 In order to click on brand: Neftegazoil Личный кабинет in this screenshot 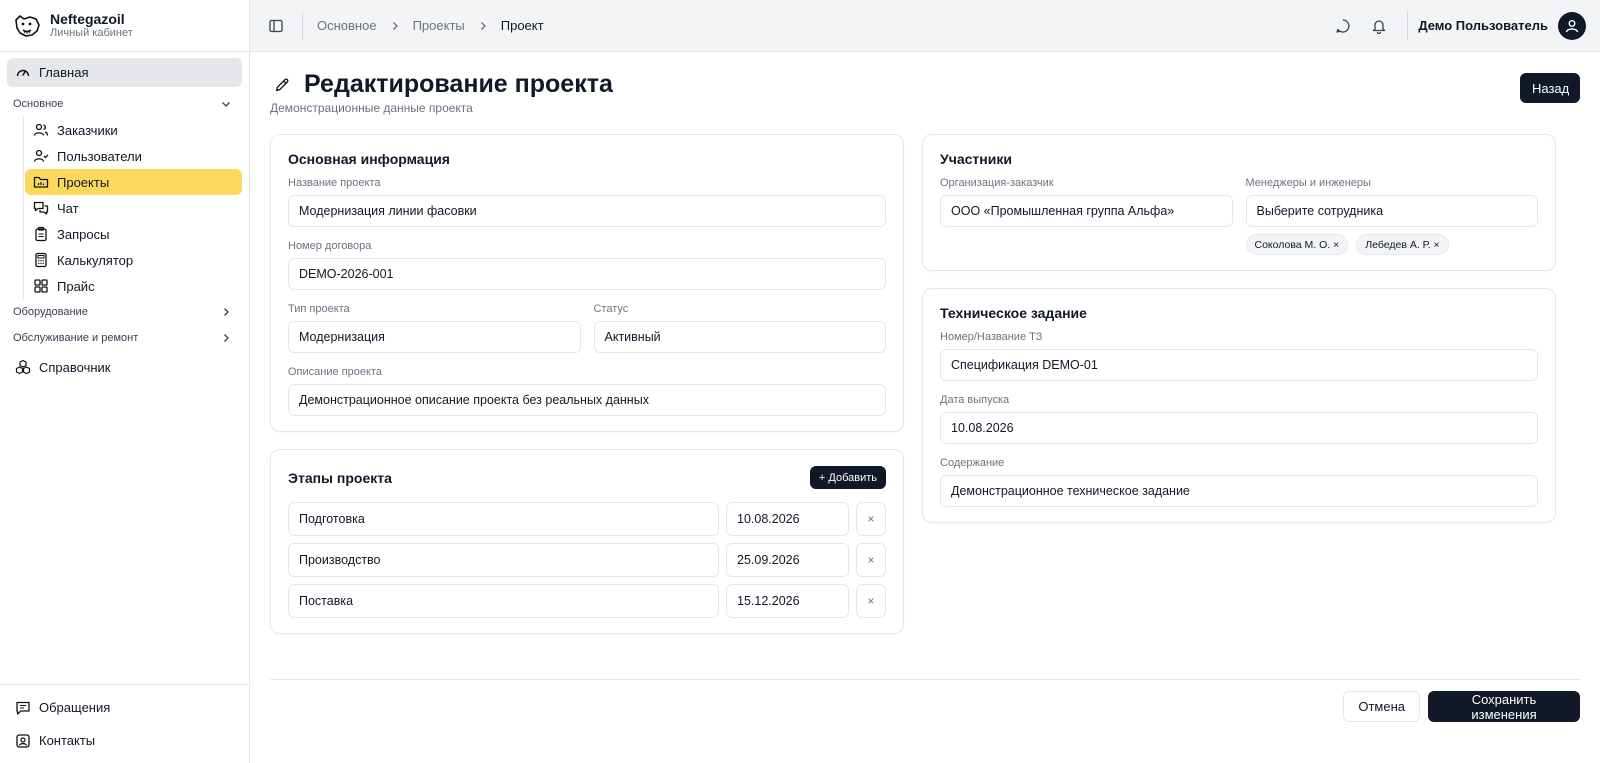, I will do `click(124, 26)`.